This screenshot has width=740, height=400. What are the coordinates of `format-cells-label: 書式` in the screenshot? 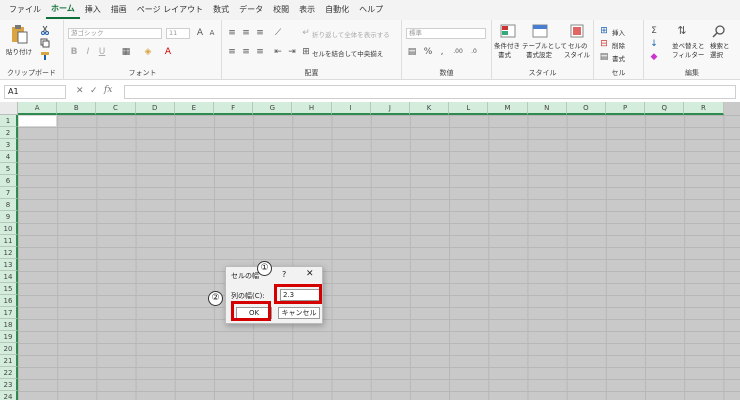 It's located at (618, 58).